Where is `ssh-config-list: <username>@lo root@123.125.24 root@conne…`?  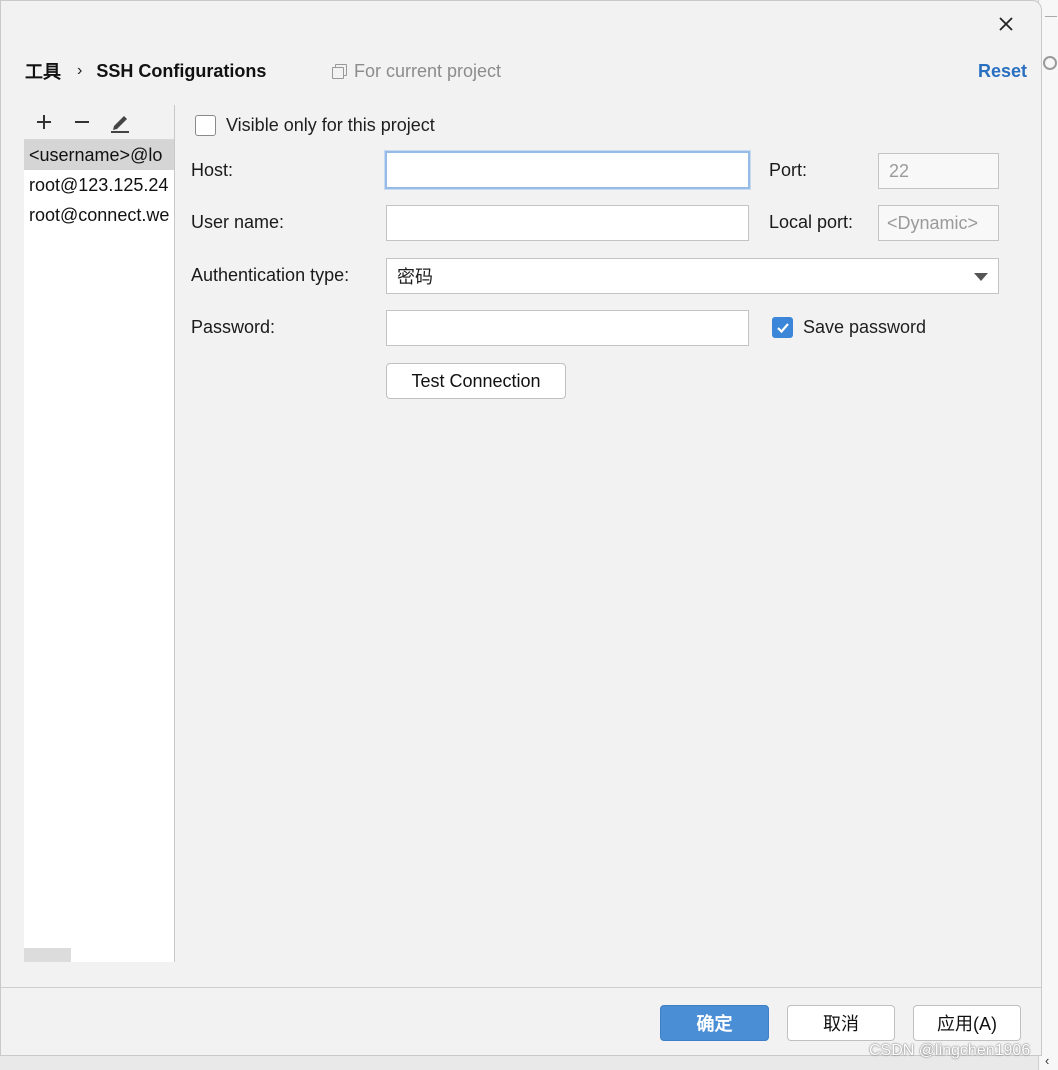 ssh-config-list: <username>@lo root@123.125.24 root@conne… is located at coordinates (99, 550).